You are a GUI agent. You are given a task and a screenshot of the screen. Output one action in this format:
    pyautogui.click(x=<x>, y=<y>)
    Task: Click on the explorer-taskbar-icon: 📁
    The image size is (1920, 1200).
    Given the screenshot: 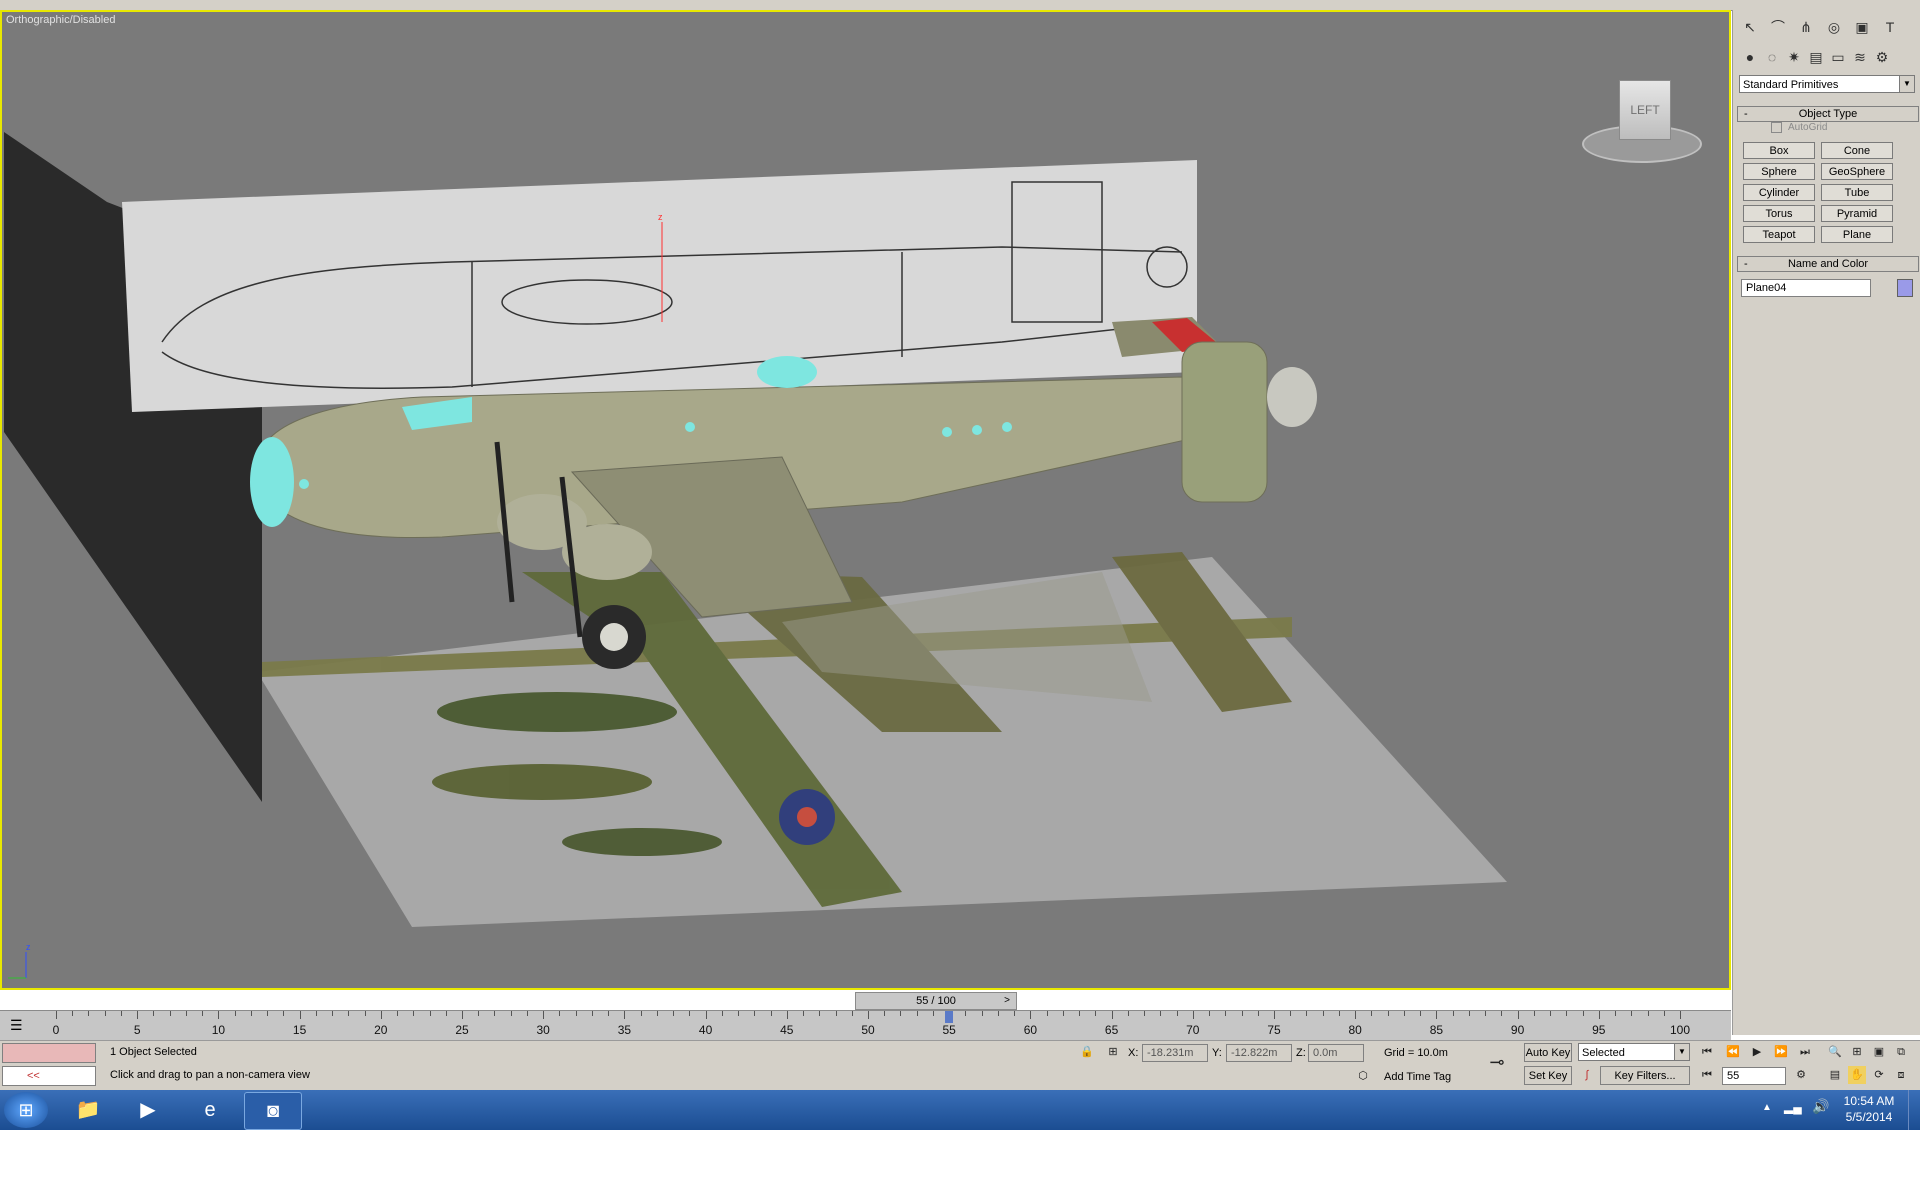 What is the action you would take?
    pyautogui.click(x=88, y=1110)
    